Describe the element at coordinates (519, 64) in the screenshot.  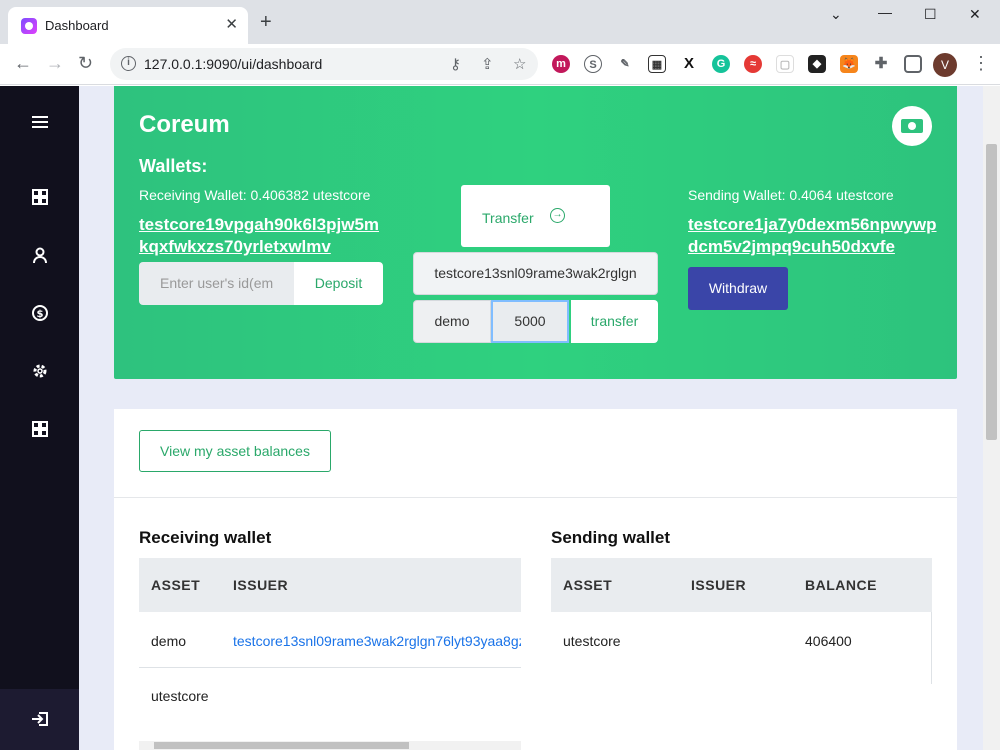
I see `bookmark-star-icon: ☆` at that location.